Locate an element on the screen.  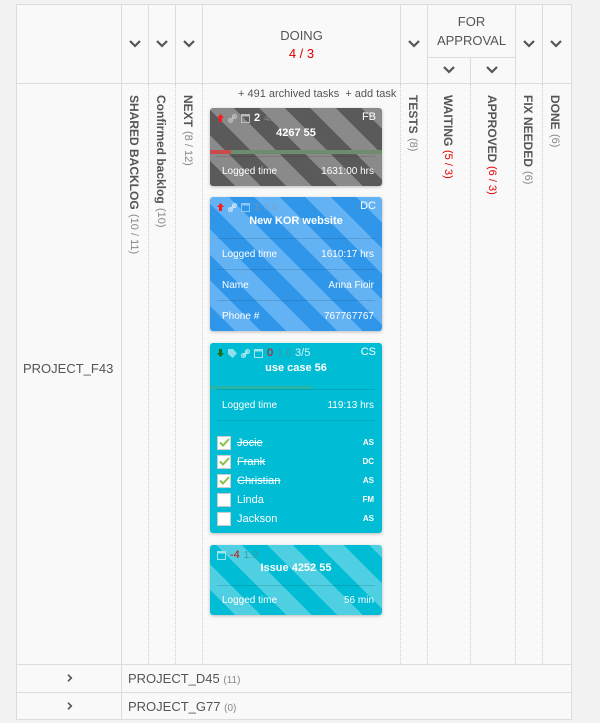
field-row: Logged time 119:13 hrs is located at coordinates (298, 405).